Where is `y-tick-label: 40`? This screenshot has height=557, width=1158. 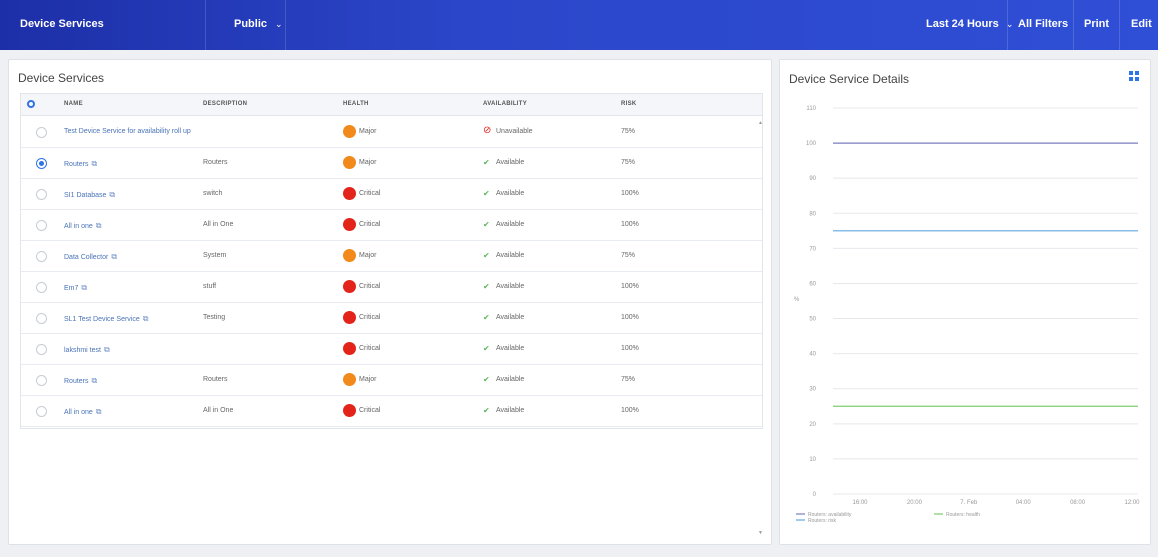 y-tick-label: 40 is located at coordinates (812, 355).